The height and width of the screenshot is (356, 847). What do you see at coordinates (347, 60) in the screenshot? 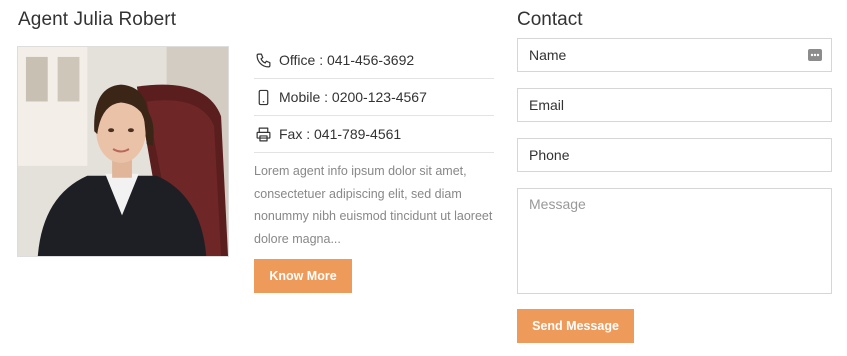
I see `office-phone-text: Office : 041-456-3692` at bounding box center [347, 60].